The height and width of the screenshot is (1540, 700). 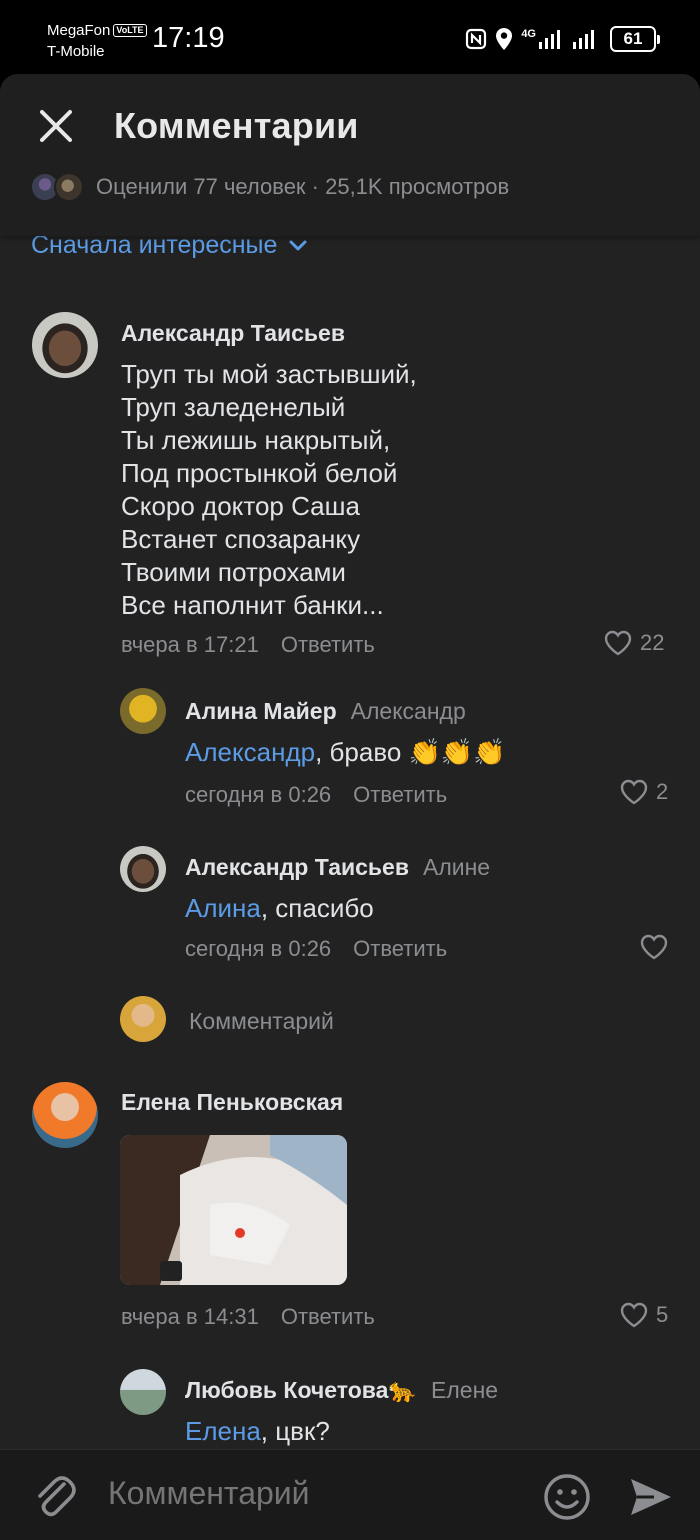 I want to click on battery-icon: 61, so click(x=635, y=39).